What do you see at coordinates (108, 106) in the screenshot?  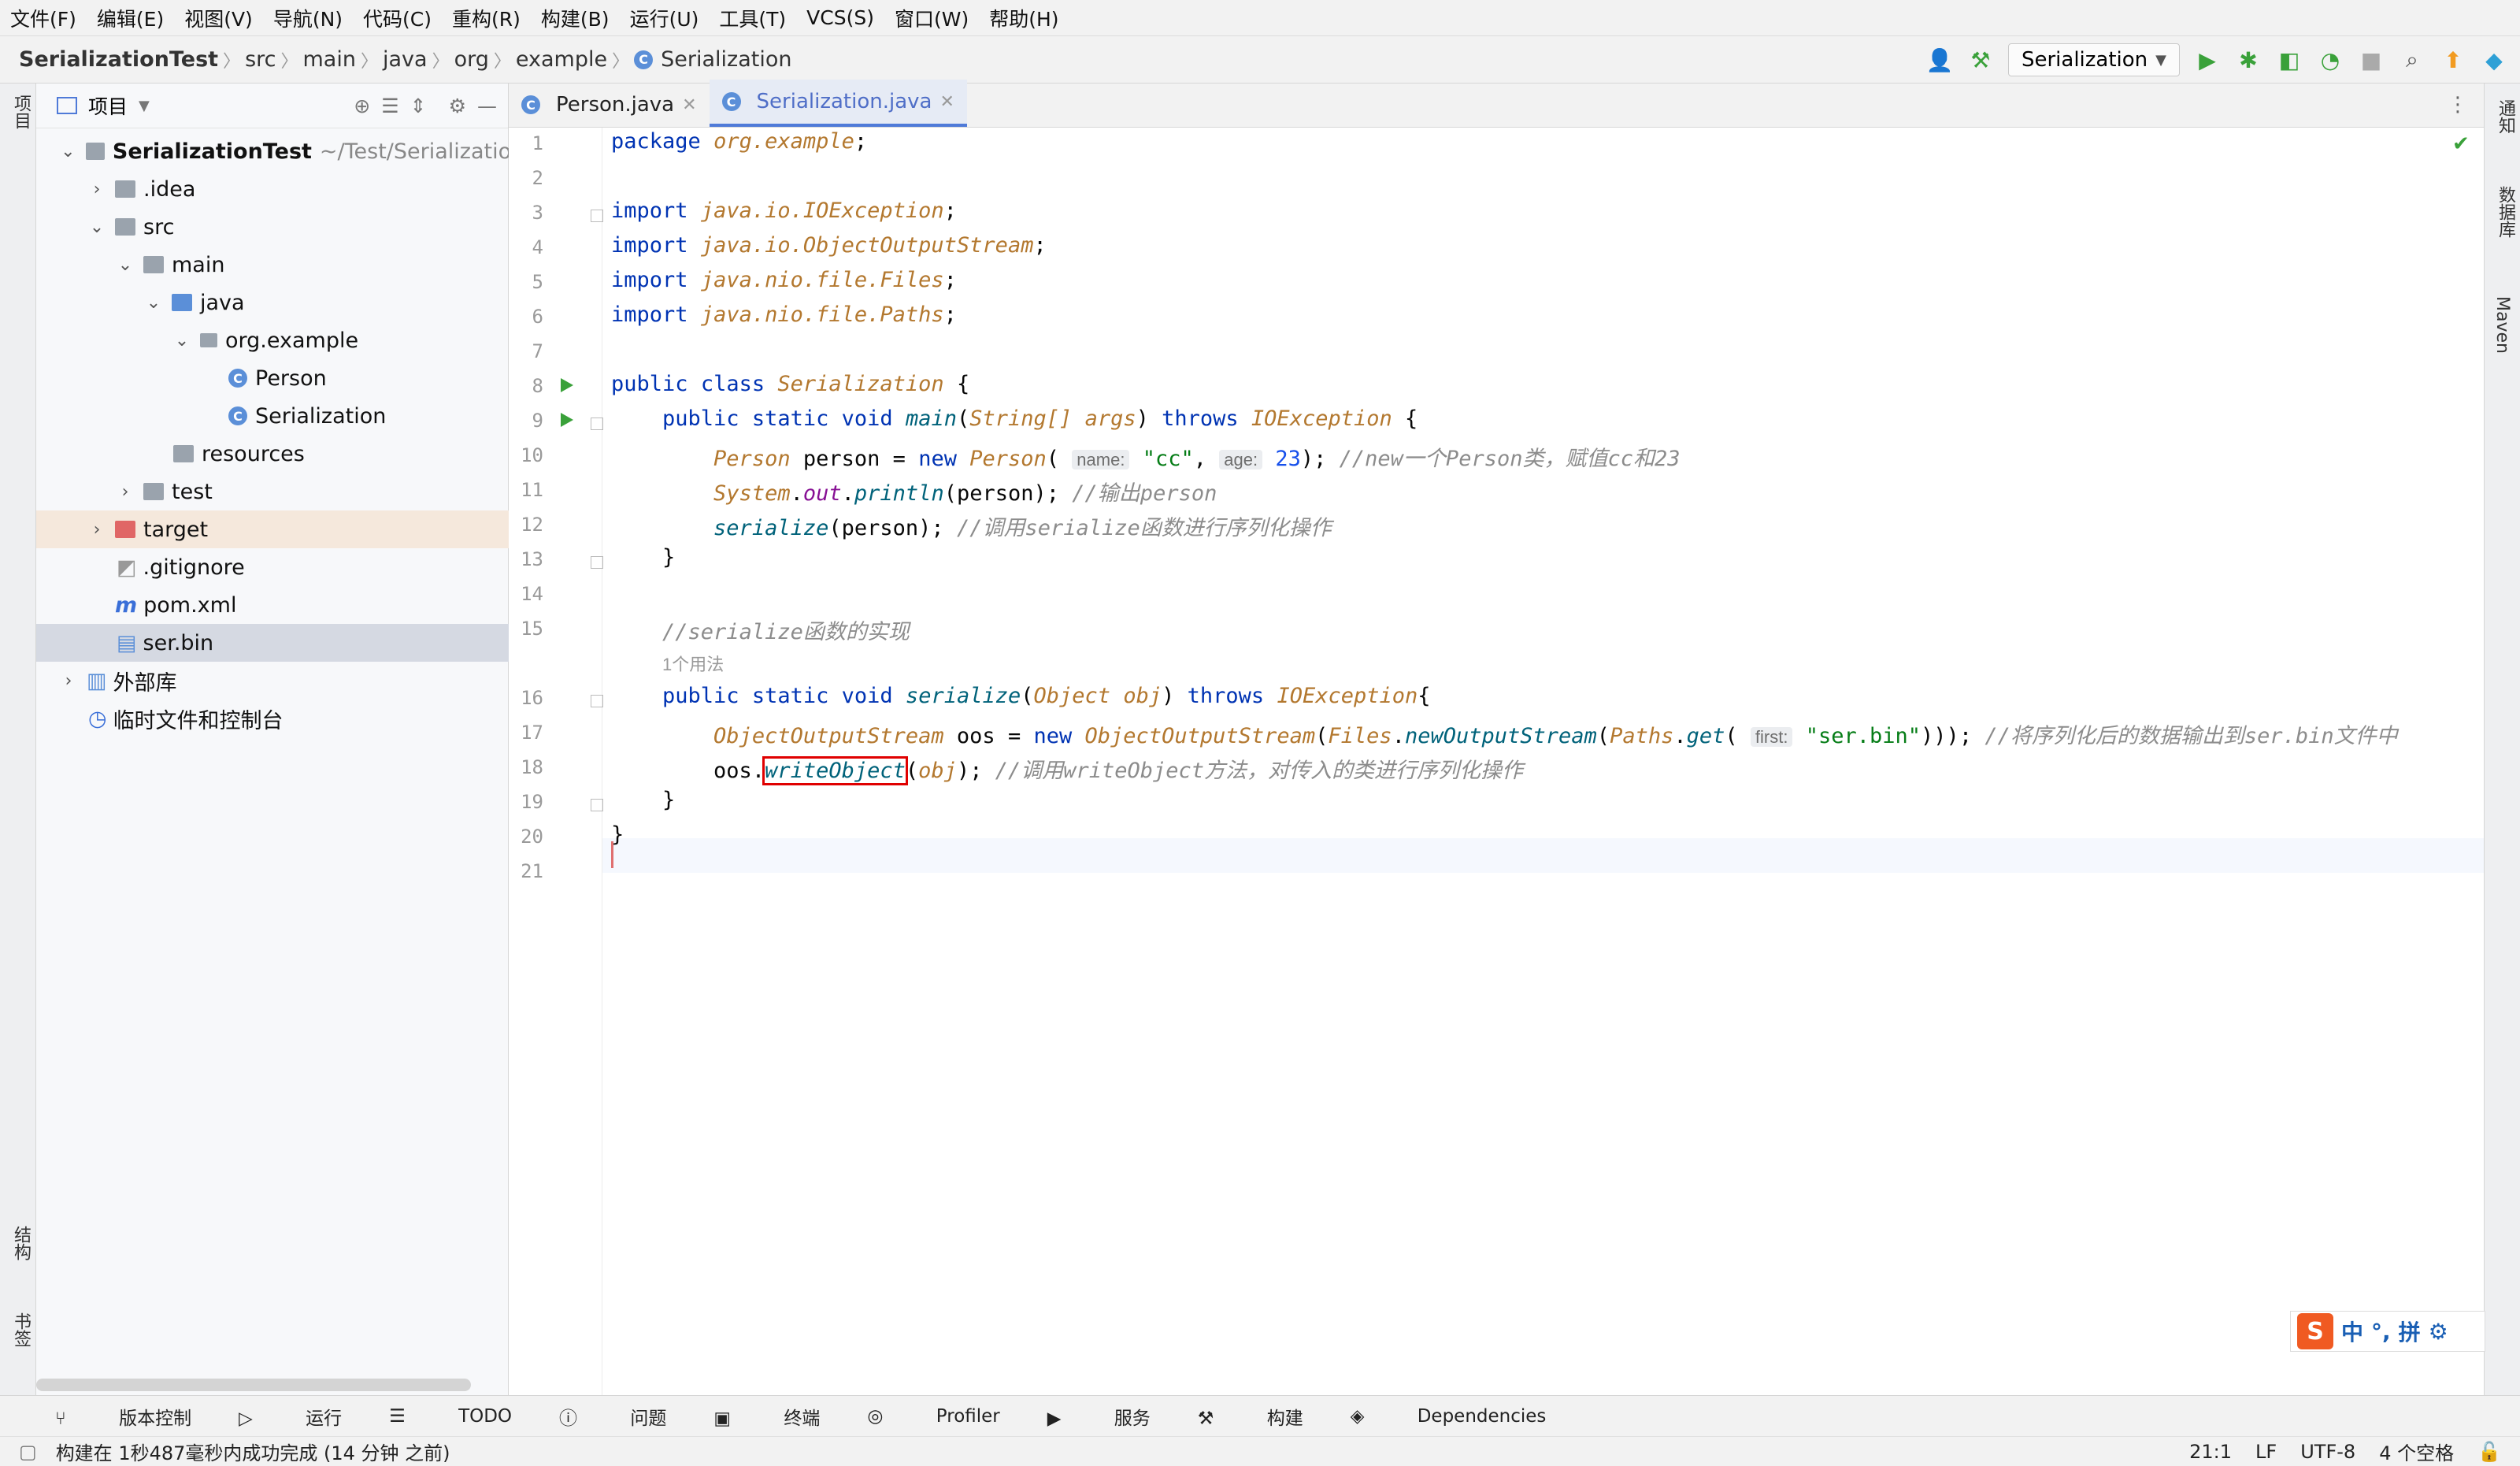 I see `project-panel-title: 项目` at bounding box center [108, 106].